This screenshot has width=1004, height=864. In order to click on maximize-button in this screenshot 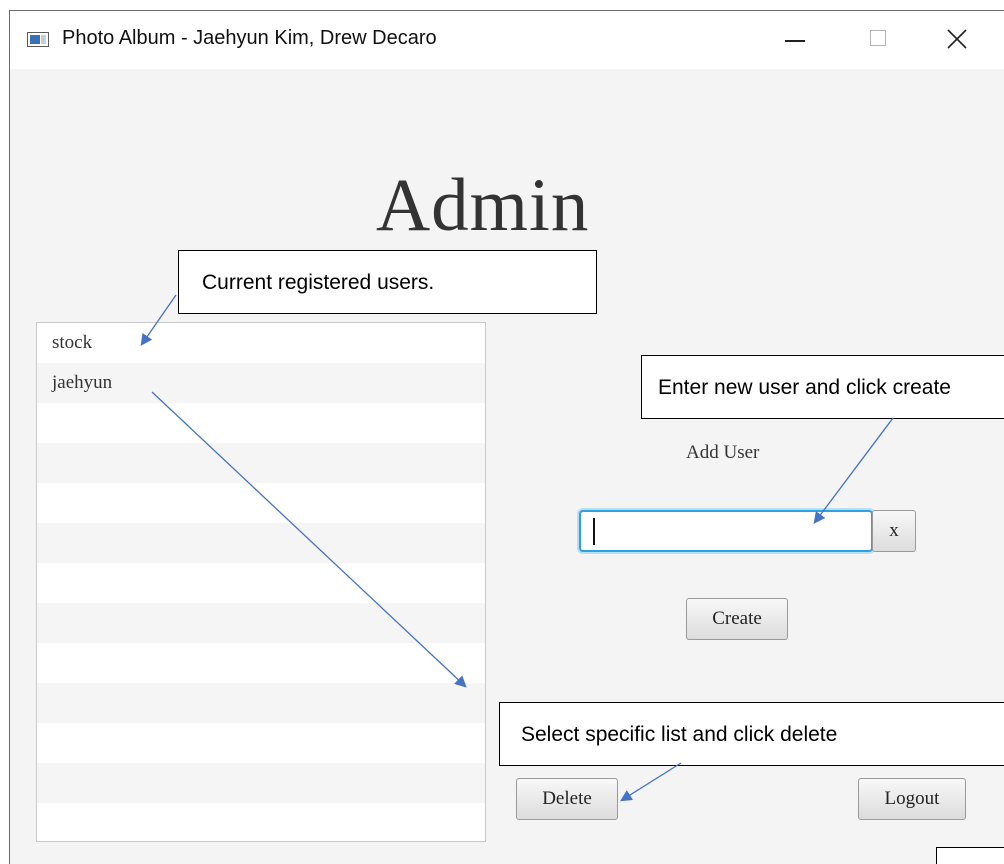, I will do `click(879, 39)`.